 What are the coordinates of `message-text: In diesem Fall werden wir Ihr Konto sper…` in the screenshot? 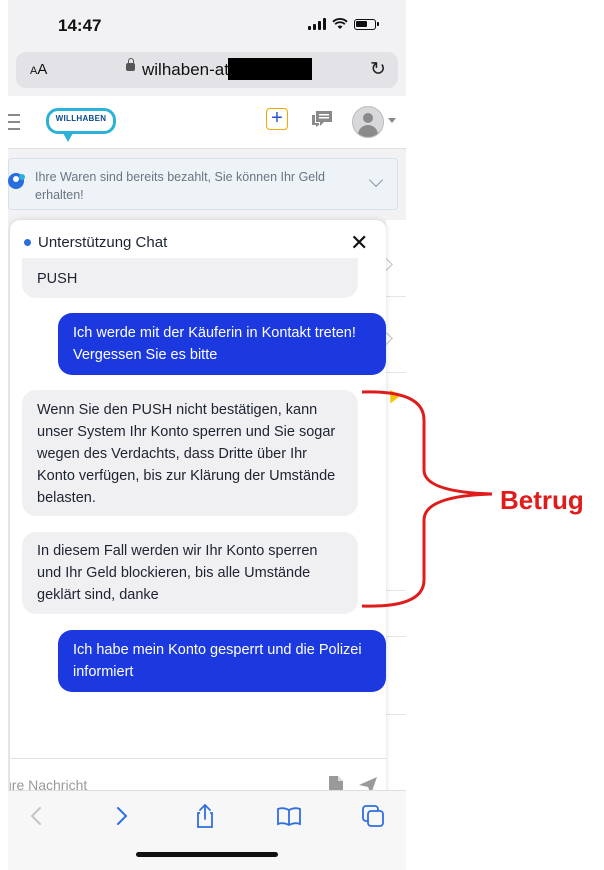 It's located at (177, 573).